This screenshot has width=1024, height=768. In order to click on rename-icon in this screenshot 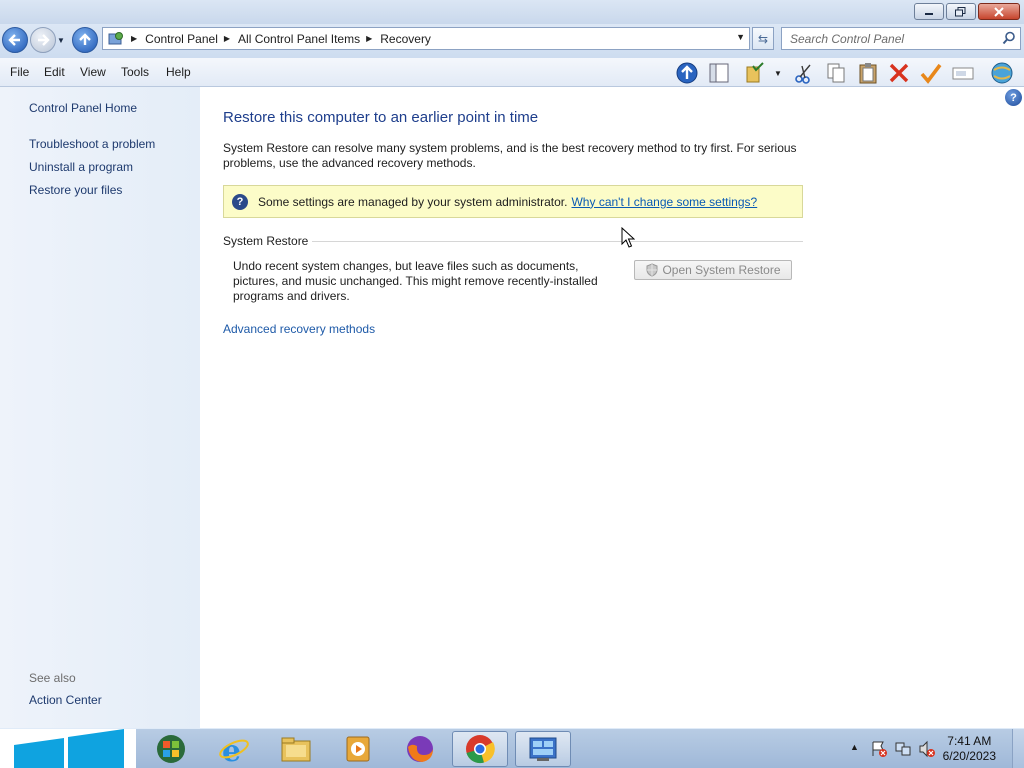, I will do `click(963, 73)`.